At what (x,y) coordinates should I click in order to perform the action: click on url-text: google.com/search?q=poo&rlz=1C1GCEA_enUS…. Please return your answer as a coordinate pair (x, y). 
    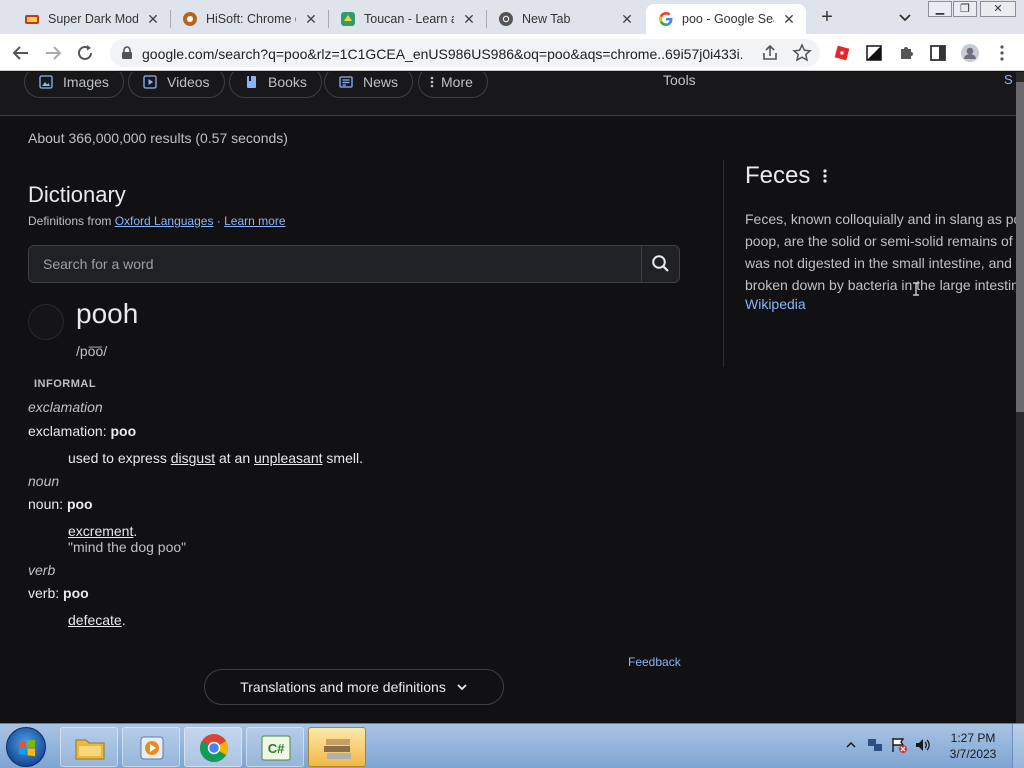
    Looking at the image, I should click on (442, 54).